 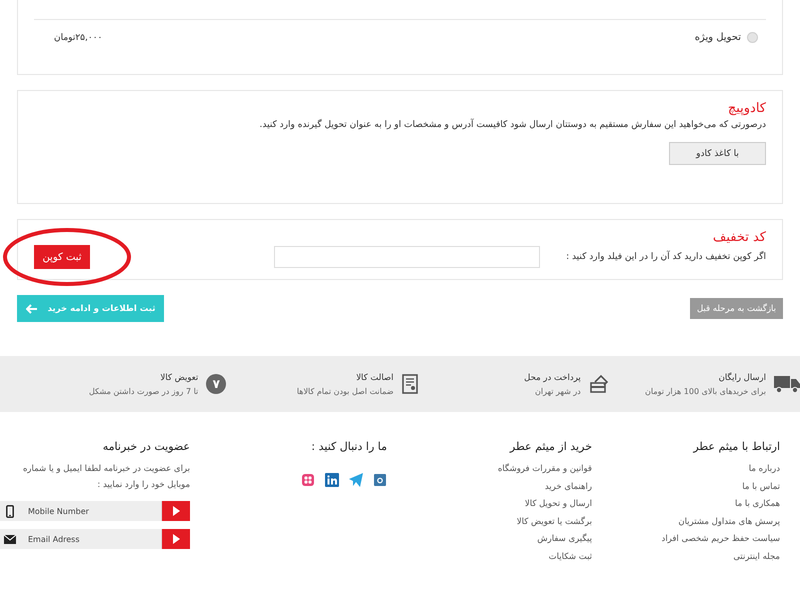 I want to click on option-price: ۲۵,۰۰۰تومان, so click(x=78, y=37).